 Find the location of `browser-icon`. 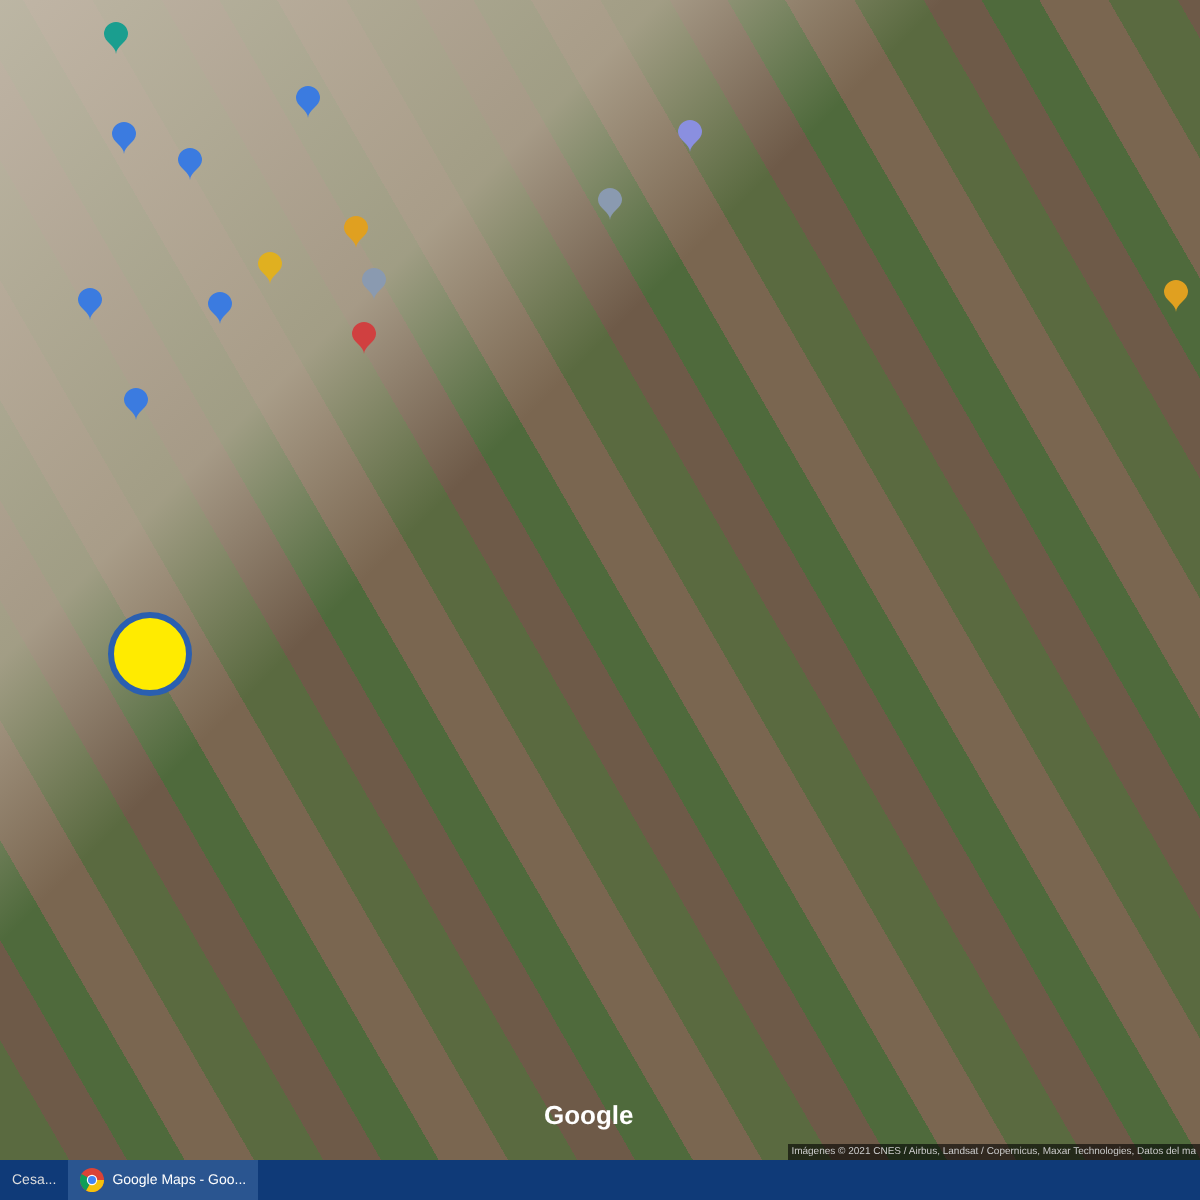

browser-icon is located at coordinates (92, 1180).